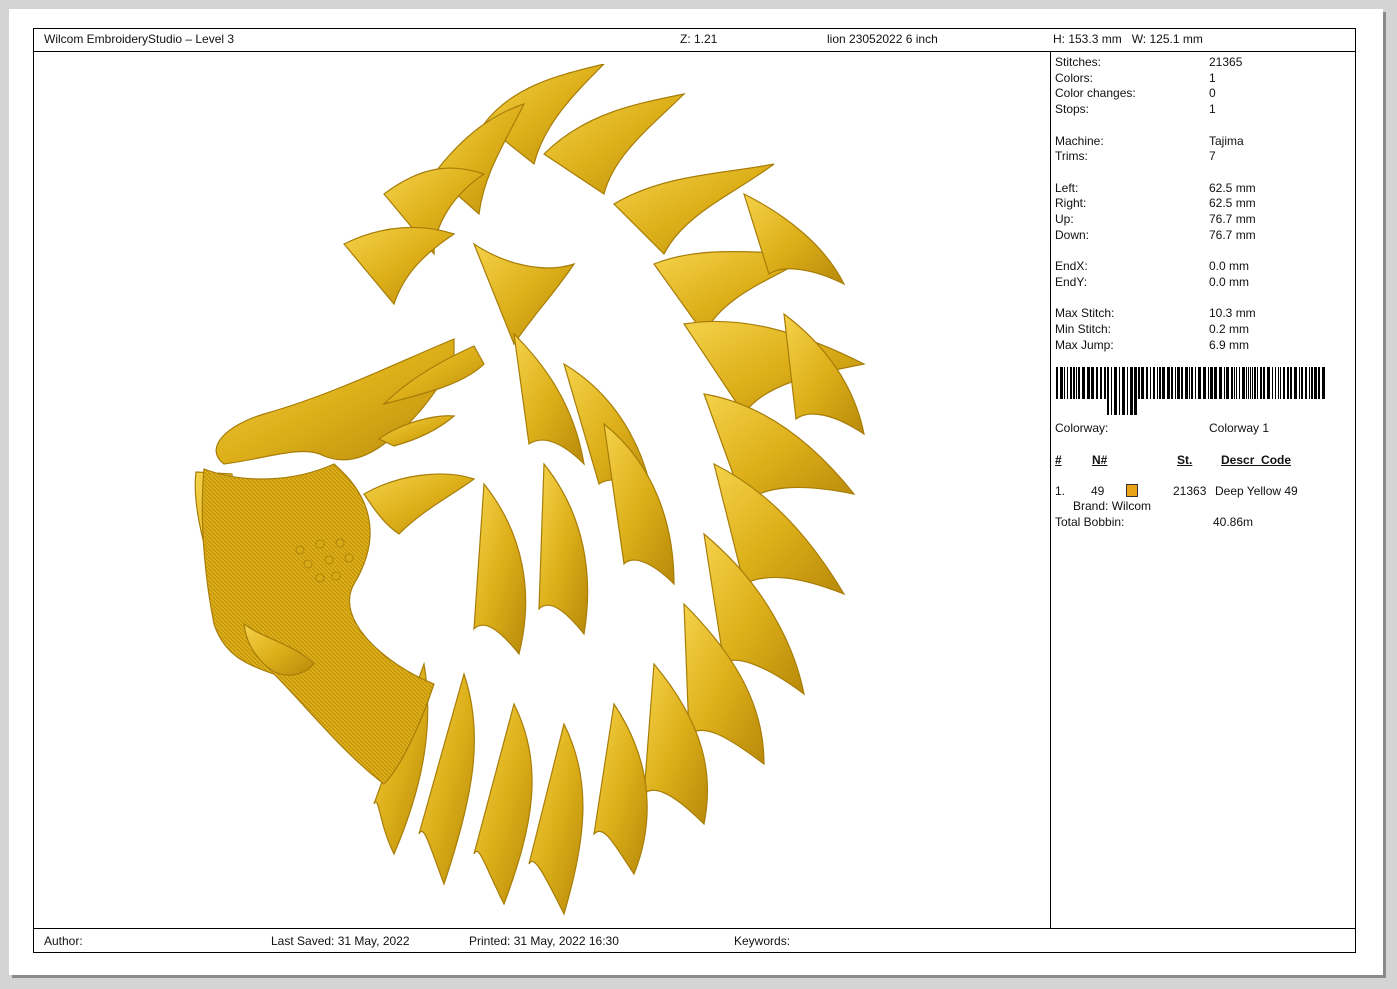  Describe the element at coordinates (1095, 93) in the screenshot. I see `stat-label: Color changes:` at that location.